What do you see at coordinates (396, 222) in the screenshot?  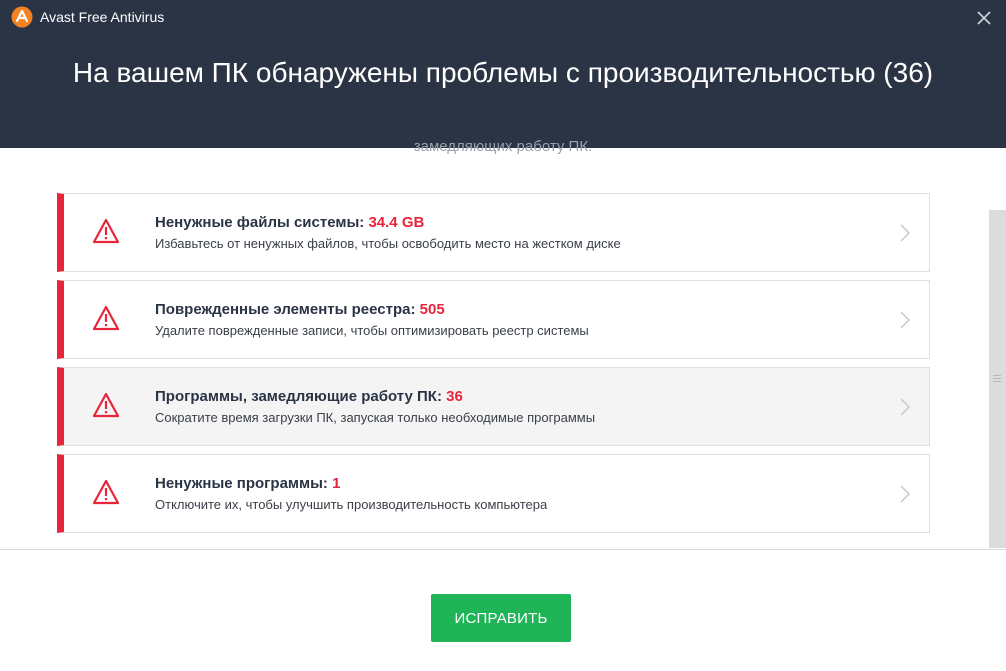 I see `issue-count: 34.4 GB` at bounding box center [396, 222].